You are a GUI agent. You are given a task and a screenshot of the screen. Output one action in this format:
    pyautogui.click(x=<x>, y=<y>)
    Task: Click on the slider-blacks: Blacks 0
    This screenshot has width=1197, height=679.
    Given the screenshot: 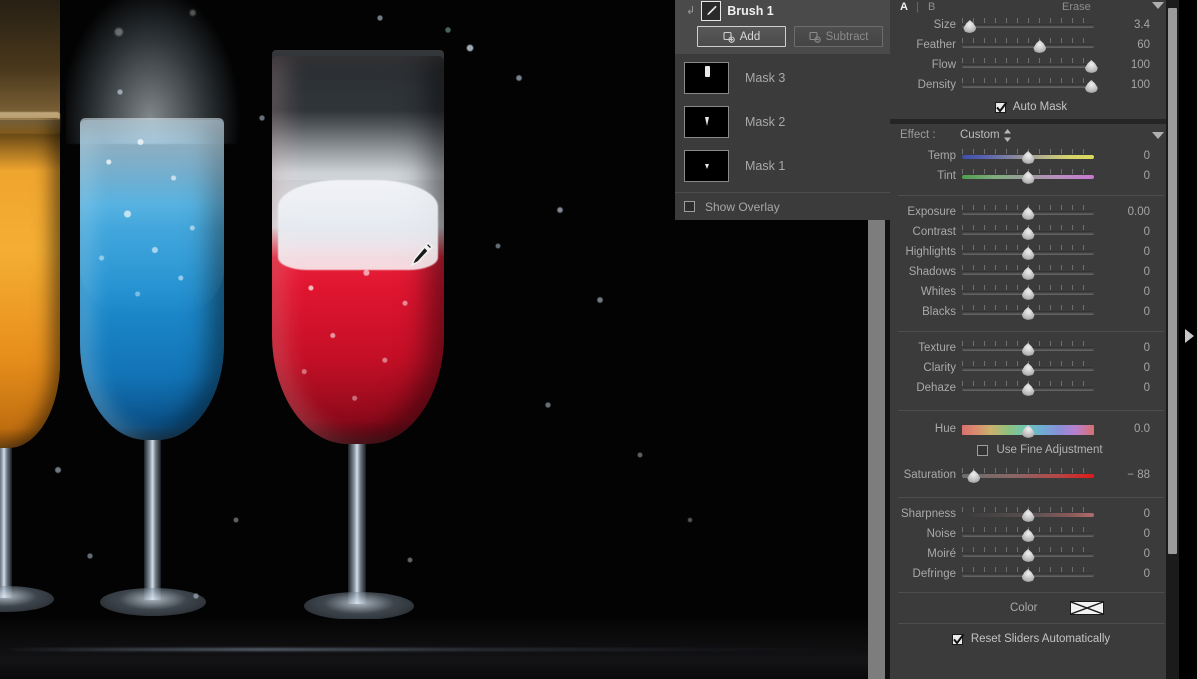 What is the action you would take?
    pyautogui.click(x=1031, y=312)
    